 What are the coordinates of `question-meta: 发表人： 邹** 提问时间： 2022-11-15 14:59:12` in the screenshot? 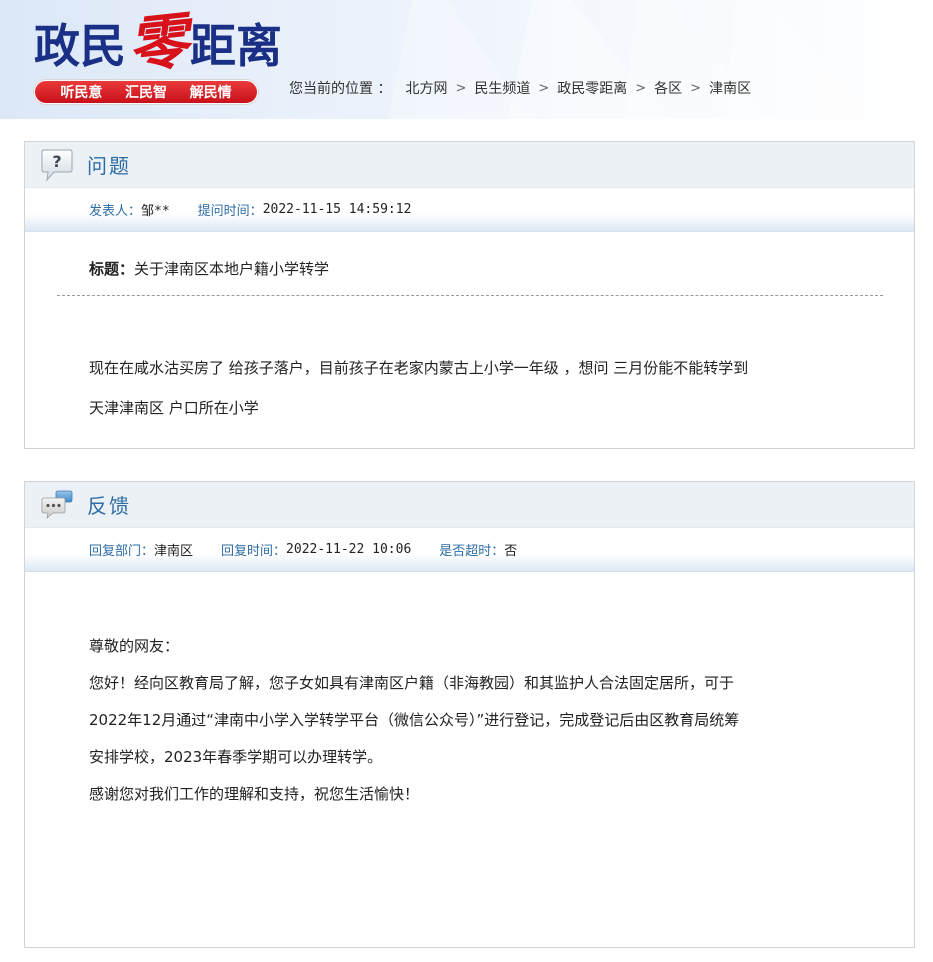 It's located at (469, 210).